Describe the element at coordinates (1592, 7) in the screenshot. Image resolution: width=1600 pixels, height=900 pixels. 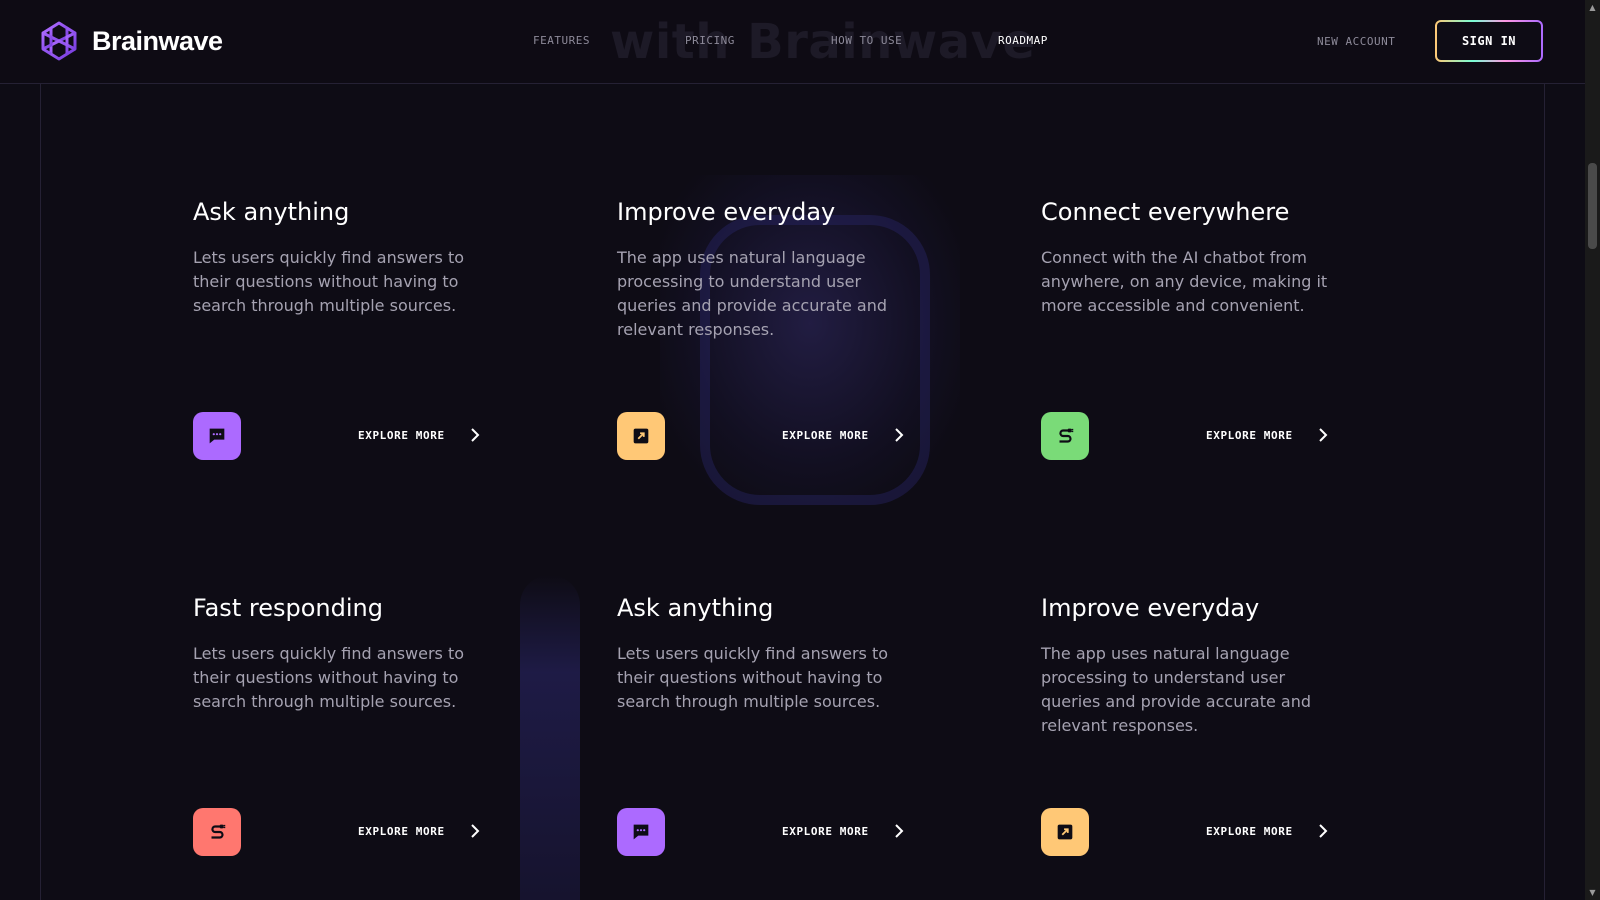
I see `scroll-up-arrow-icon: ▲` at that location.